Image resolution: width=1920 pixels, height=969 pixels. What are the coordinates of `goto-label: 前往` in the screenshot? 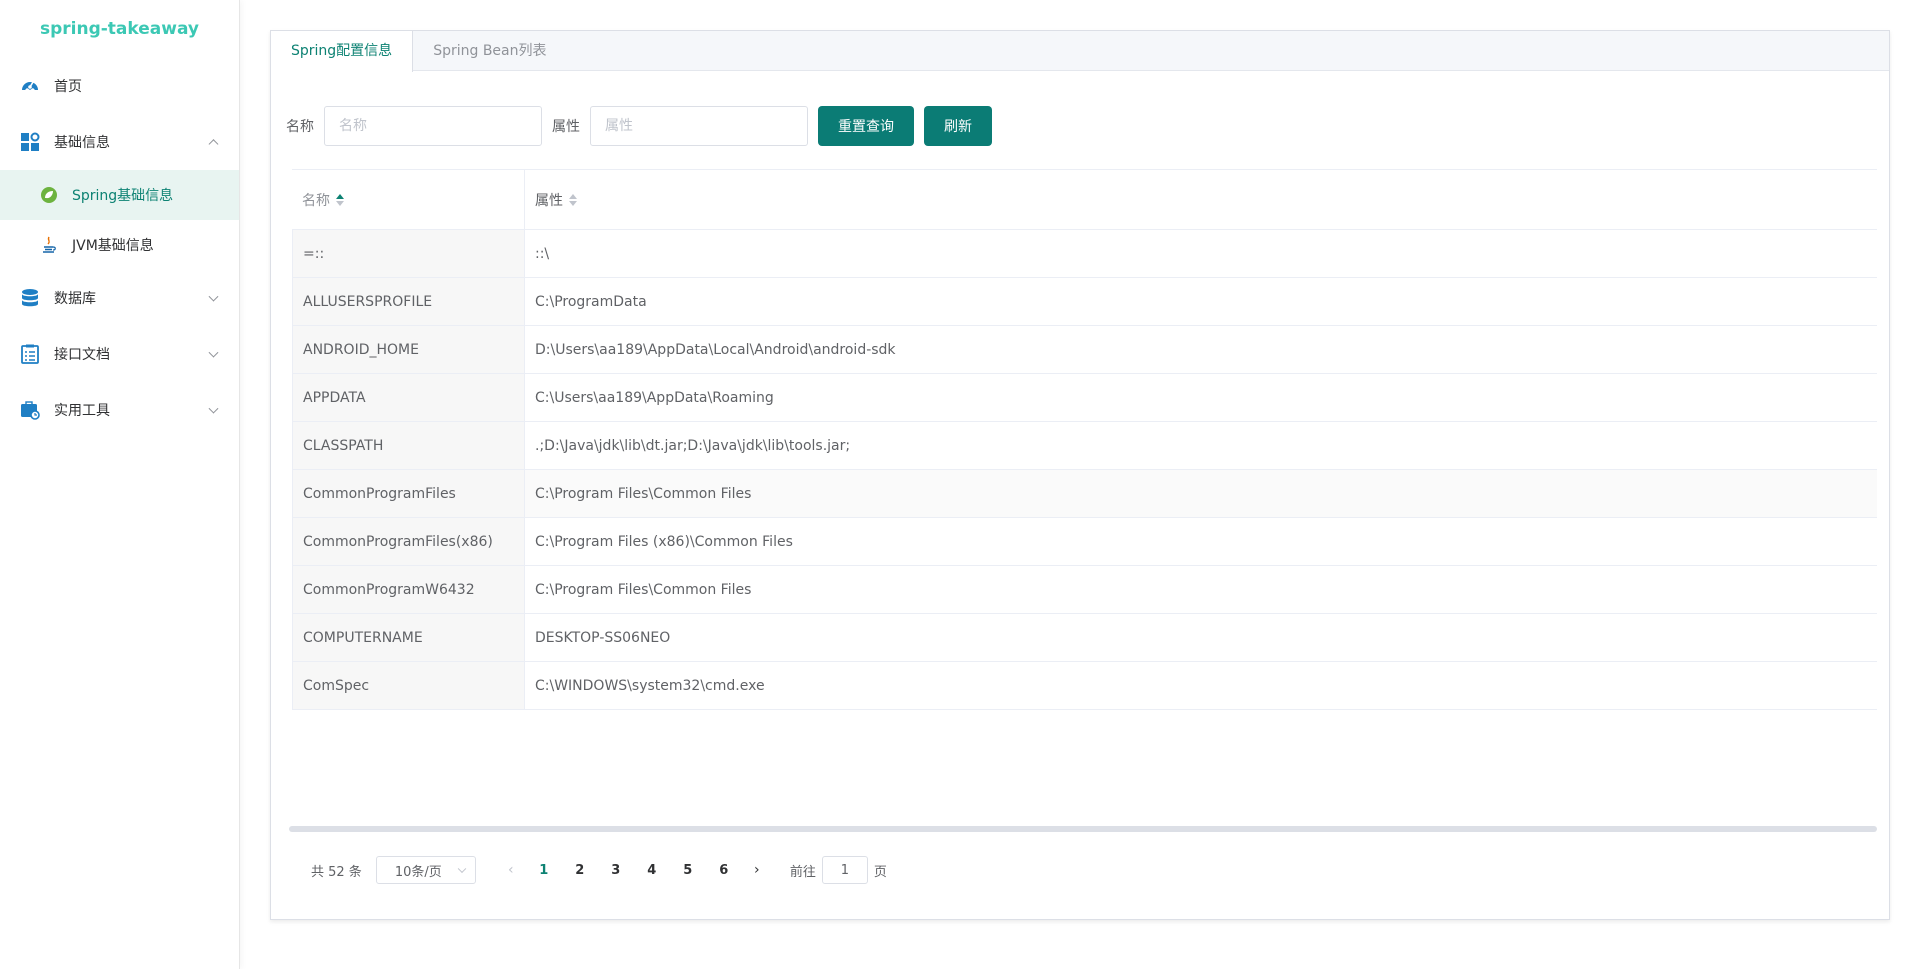 It's located at (802, 872).